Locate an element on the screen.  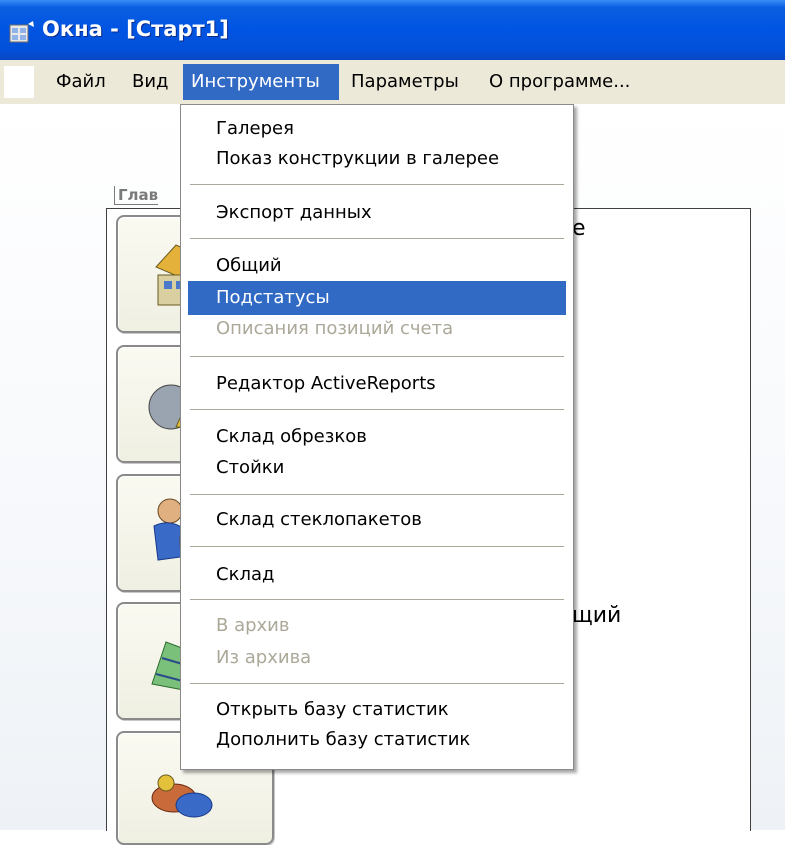
menu-tools: Инструменты is located at coordinates (261, 82).